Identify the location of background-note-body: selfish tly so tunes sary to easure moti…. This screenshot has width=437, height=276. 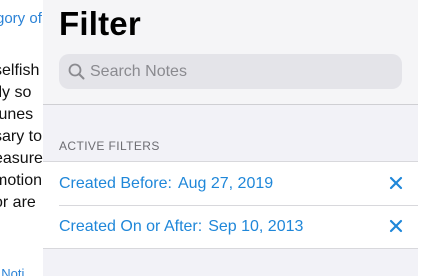
(21, 137).